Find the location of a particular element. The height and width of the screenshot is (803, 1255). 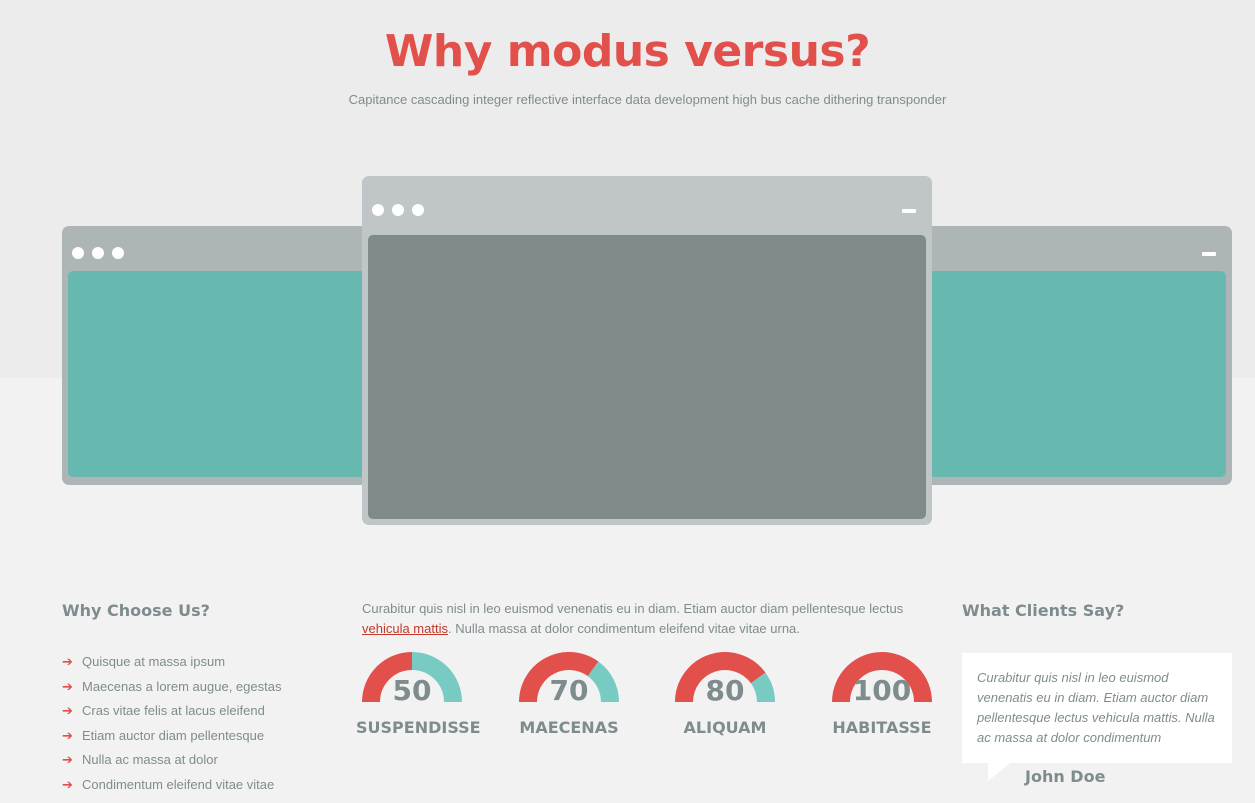

gauge-label: ALIQUAM is located at coordinates (725, 727).